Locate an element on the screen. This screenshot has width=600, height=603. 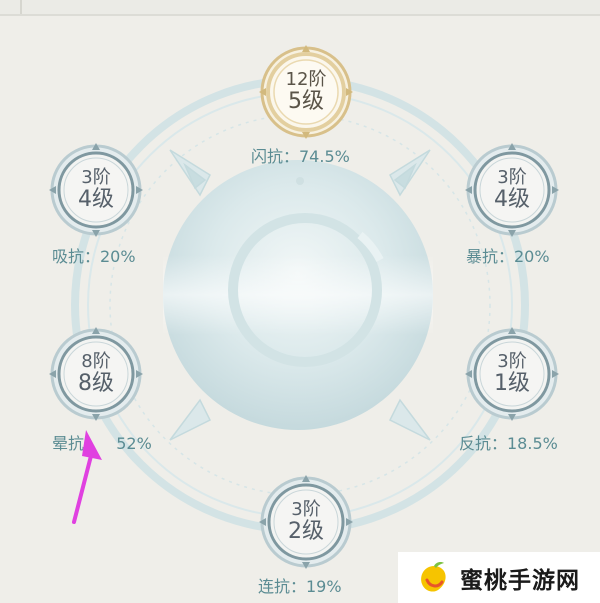
node-level: 5级 is located at coordinates (306, 101).